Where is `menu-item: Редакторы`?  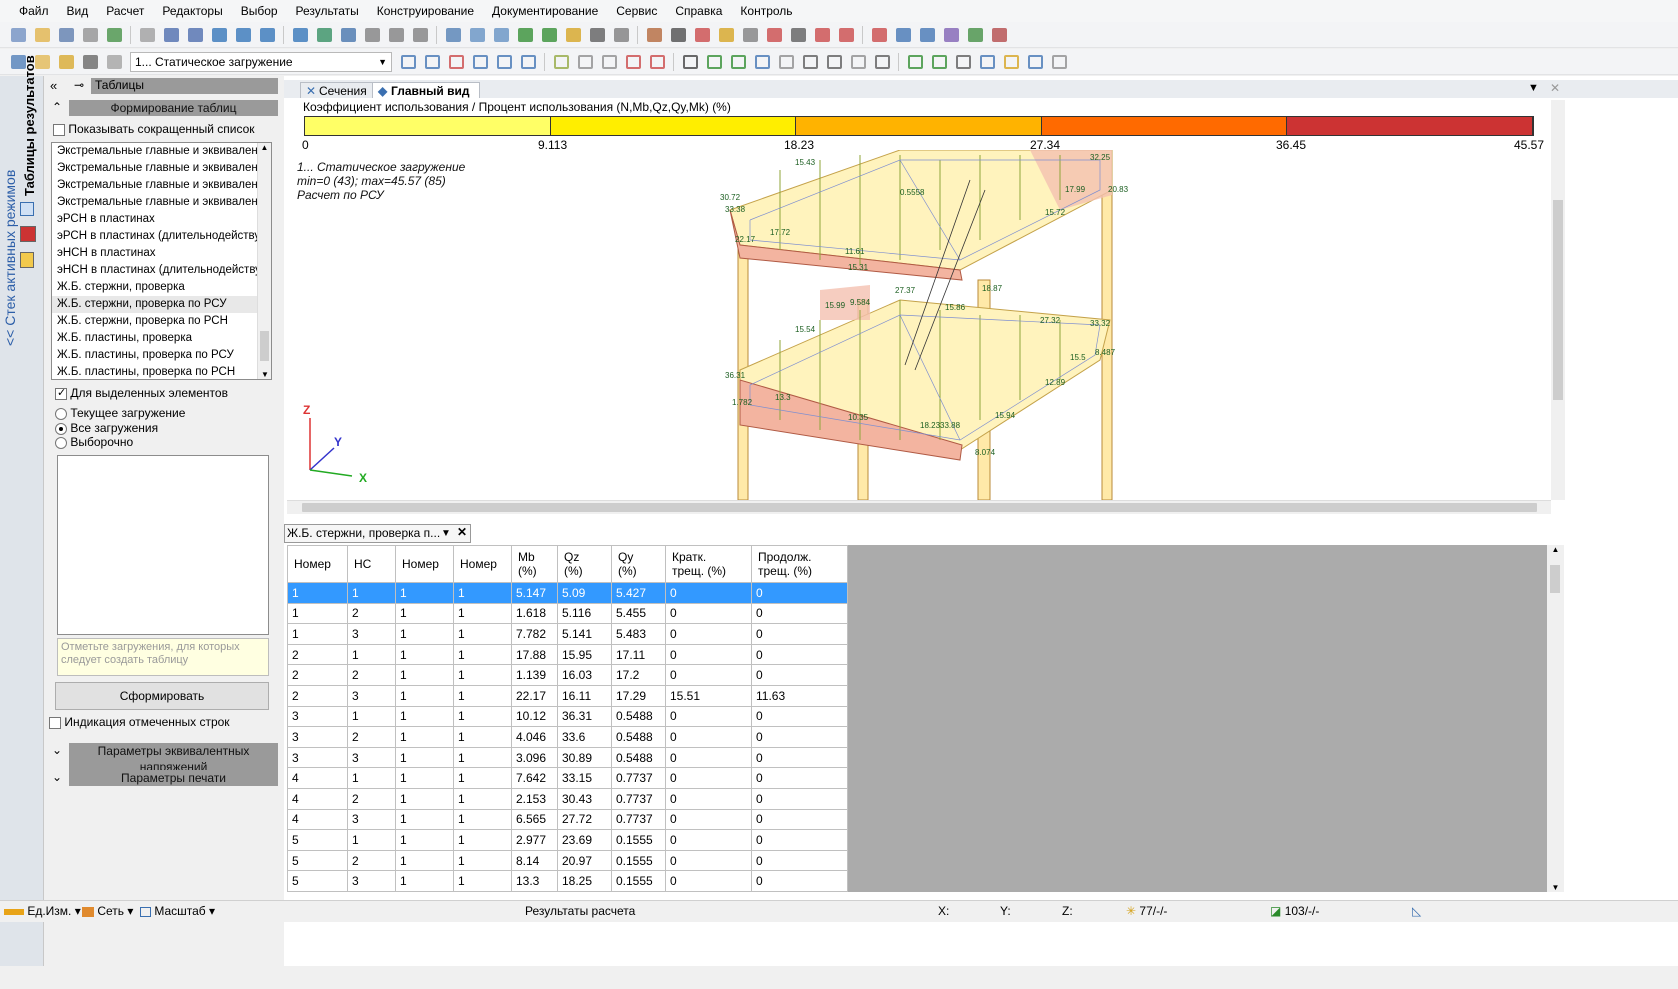
menu-item: Редакторы is located at coordinates (192, 11).